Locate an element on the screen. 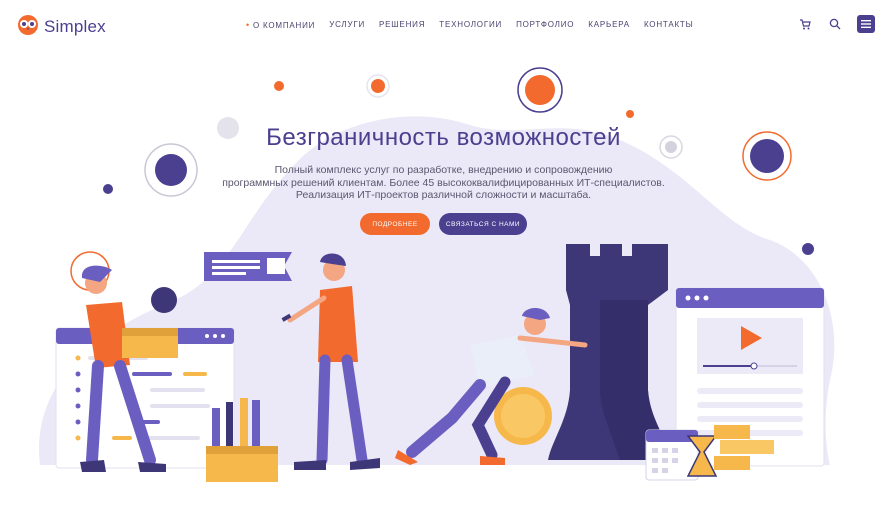 The width and height of the screenshot is (887, 520). brand-name: Simplex is located at coordinates (75, 26).